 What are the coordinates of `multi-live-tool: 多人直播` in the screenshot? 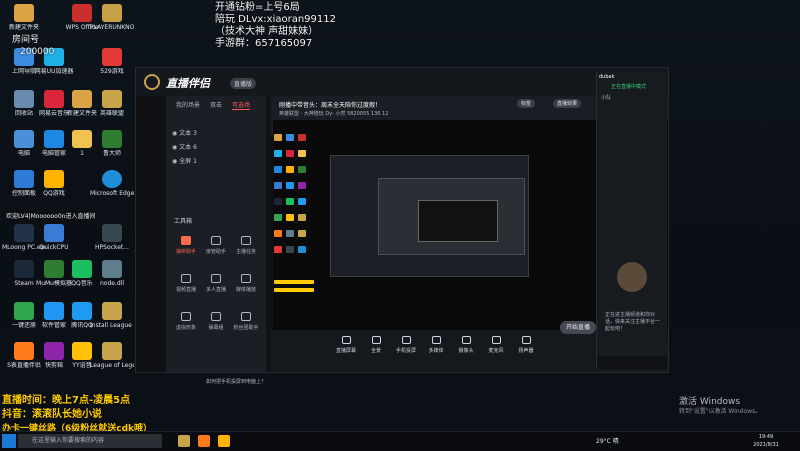 It's located at (216, 287).